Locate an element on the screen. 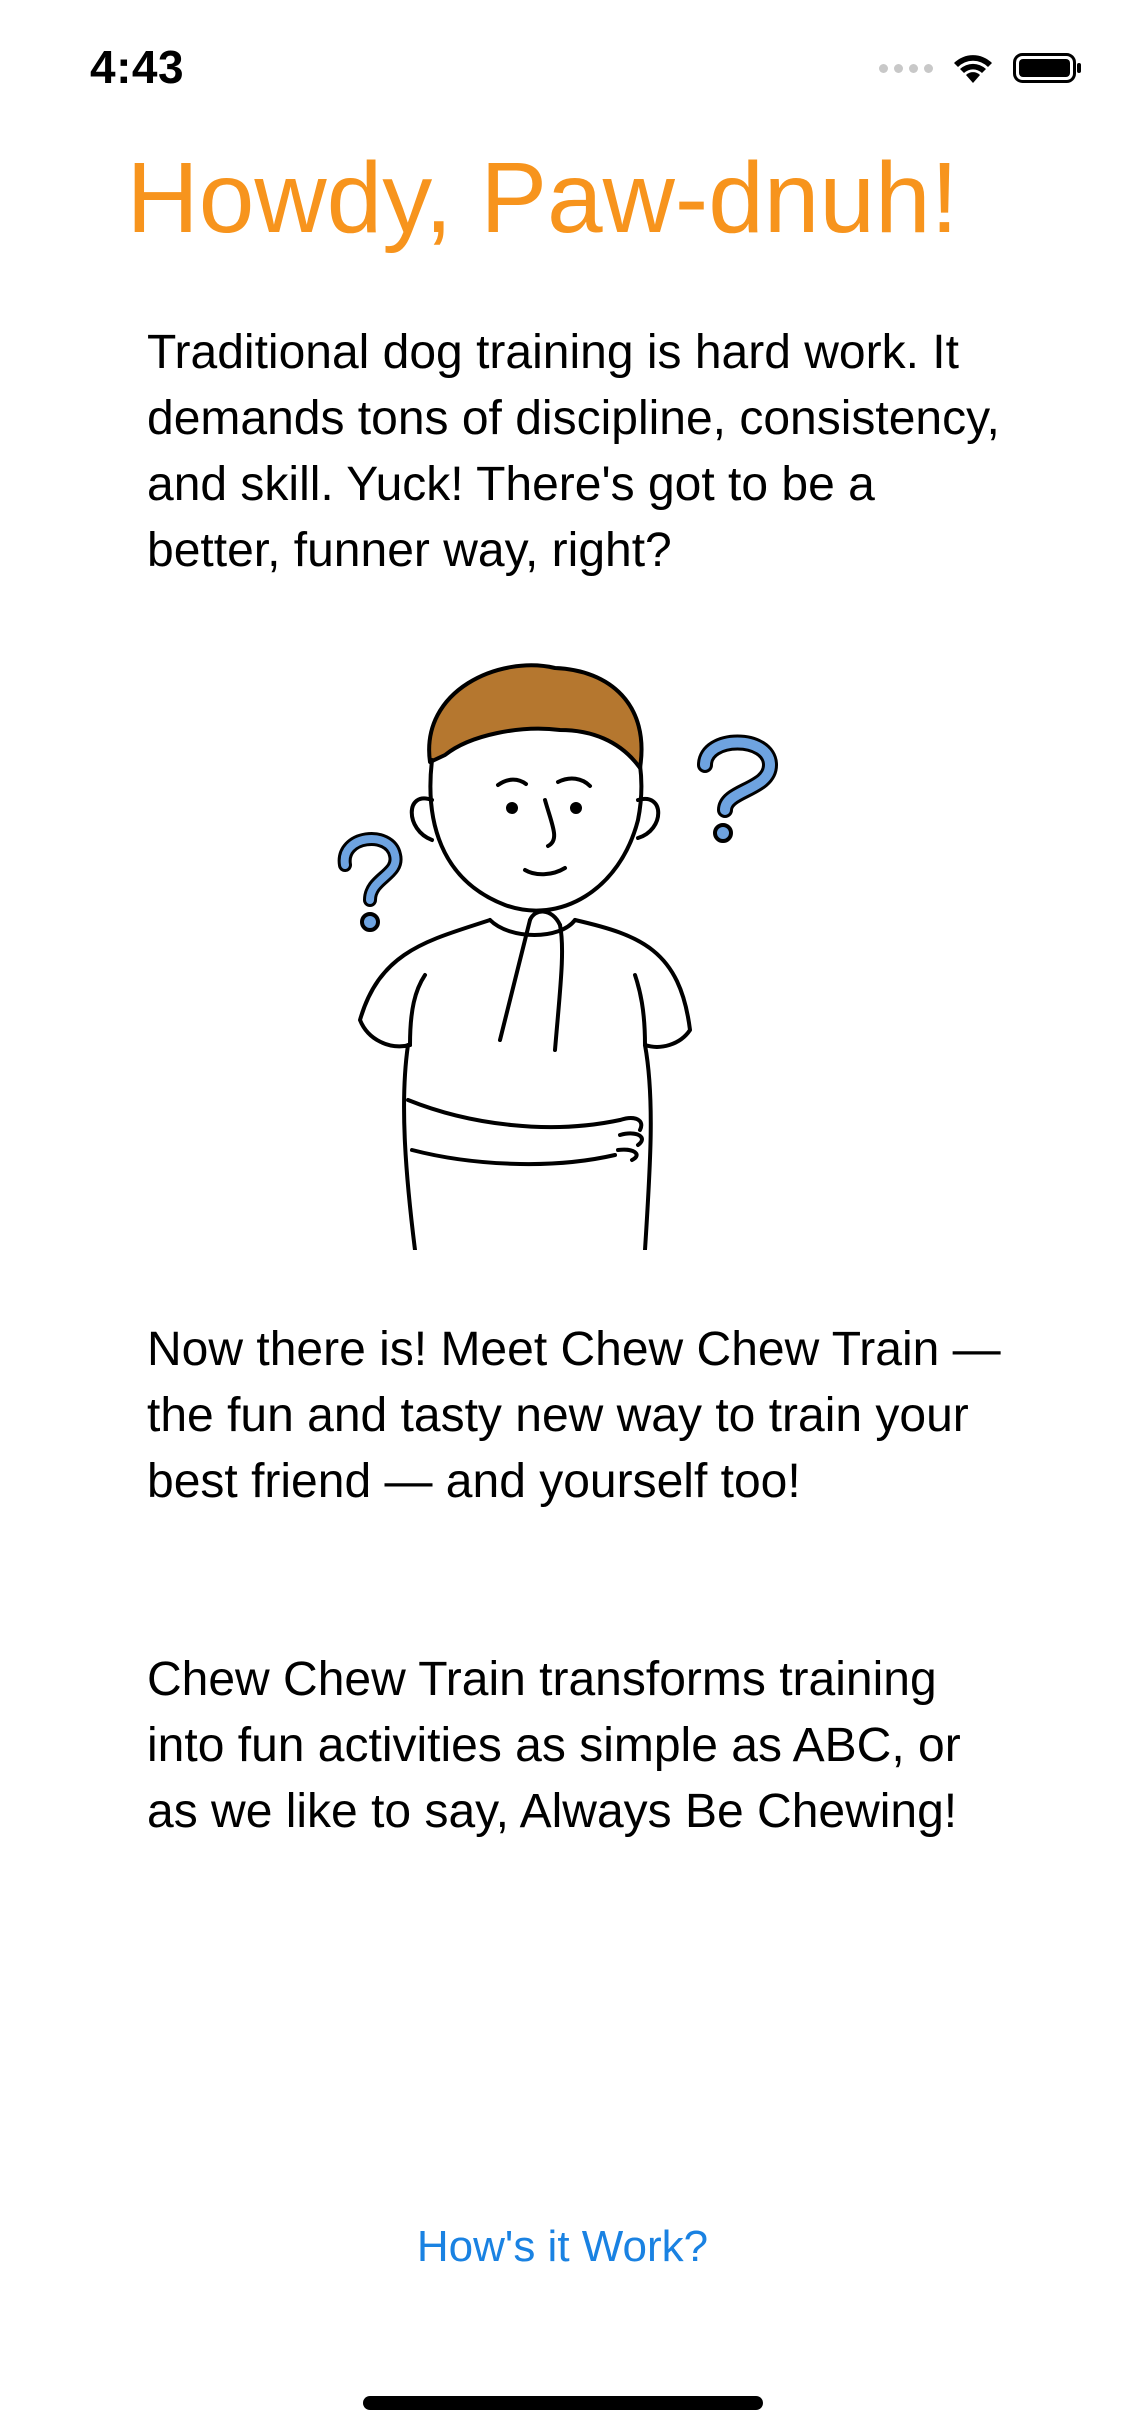  thinking-person-illustration is located at coordinates (557, 956).